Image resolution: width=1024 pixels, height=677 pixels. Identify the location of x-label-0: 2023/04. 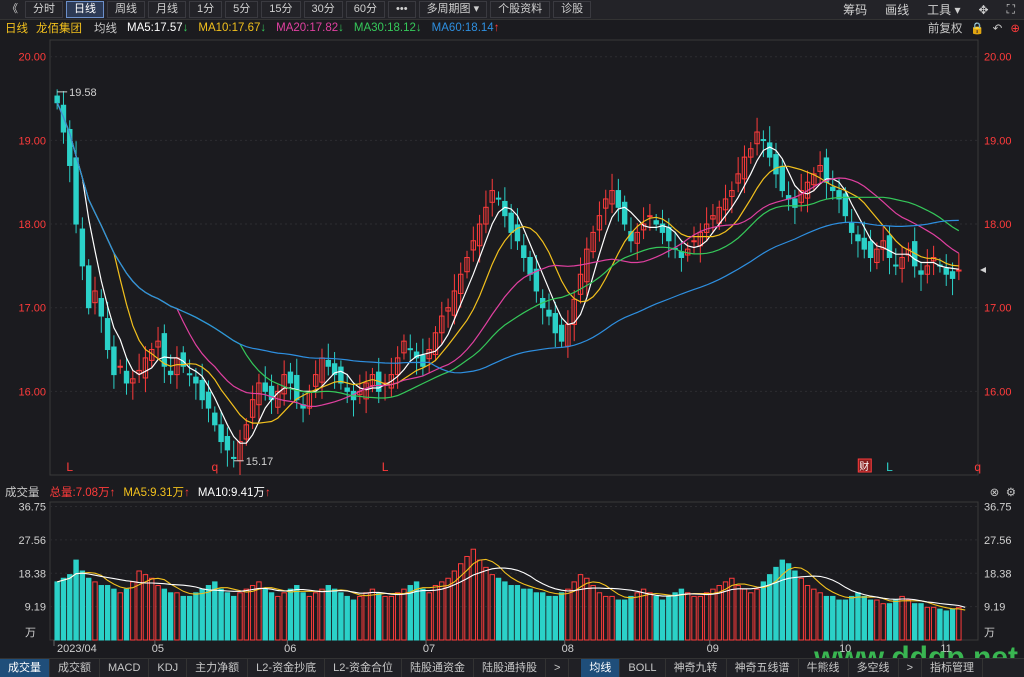
(77, 649).